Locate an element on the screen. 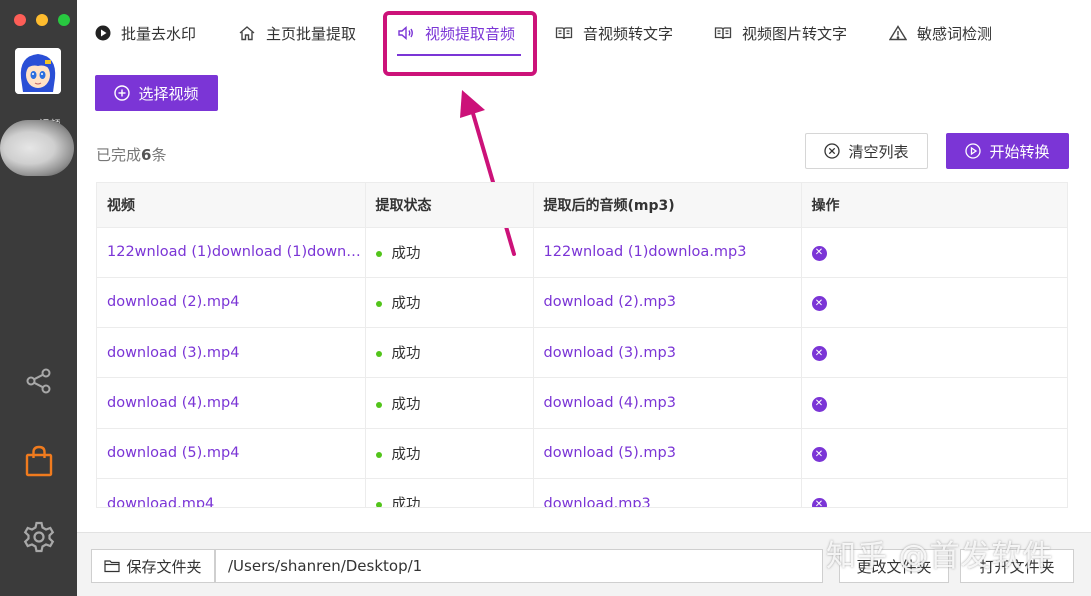  column-header-video: 视频 is located at coordinates (231, 205).